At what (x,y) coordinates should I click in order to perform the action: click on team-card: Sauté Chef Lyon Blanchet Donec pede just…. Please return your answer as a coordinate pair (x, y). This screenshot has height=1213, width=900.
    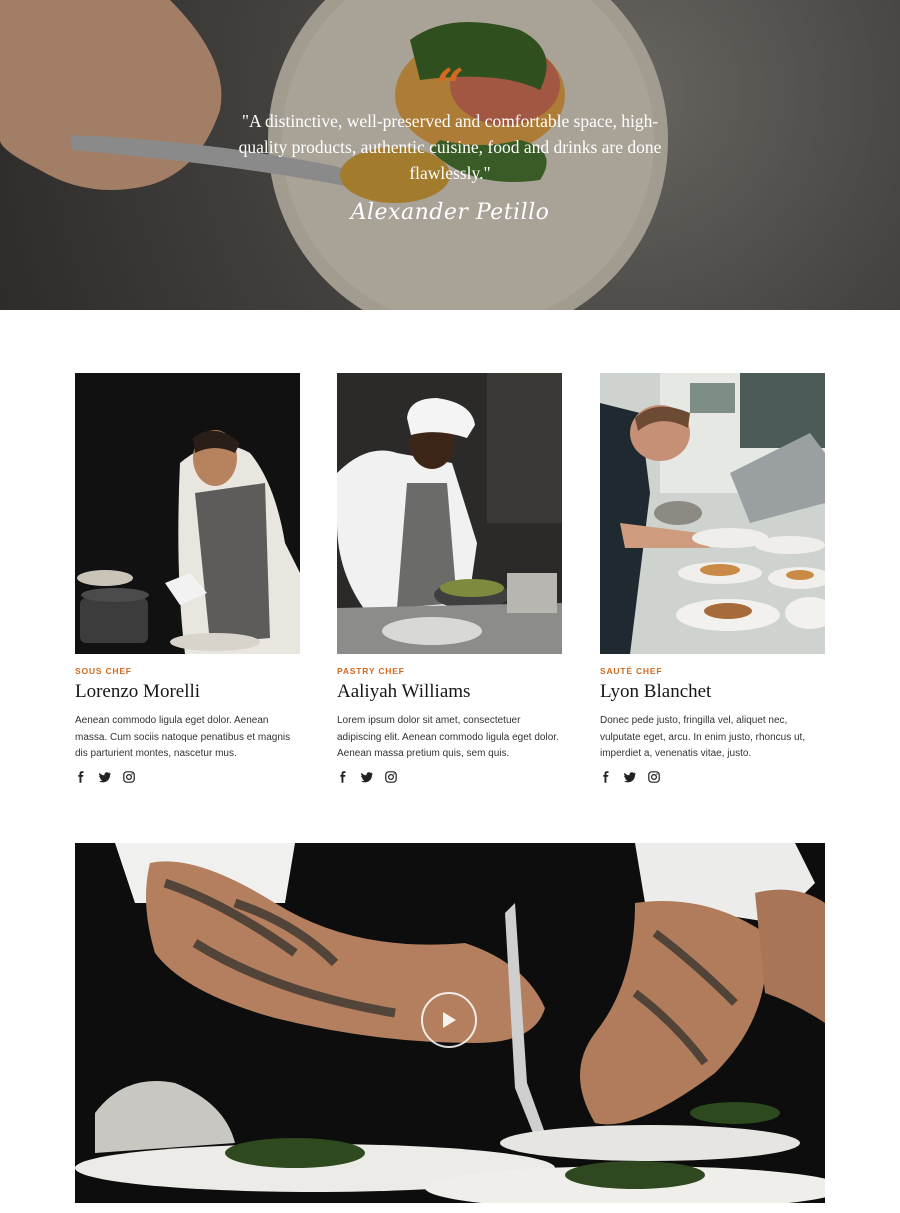
    Looking at the image, I should click on (712, 578).